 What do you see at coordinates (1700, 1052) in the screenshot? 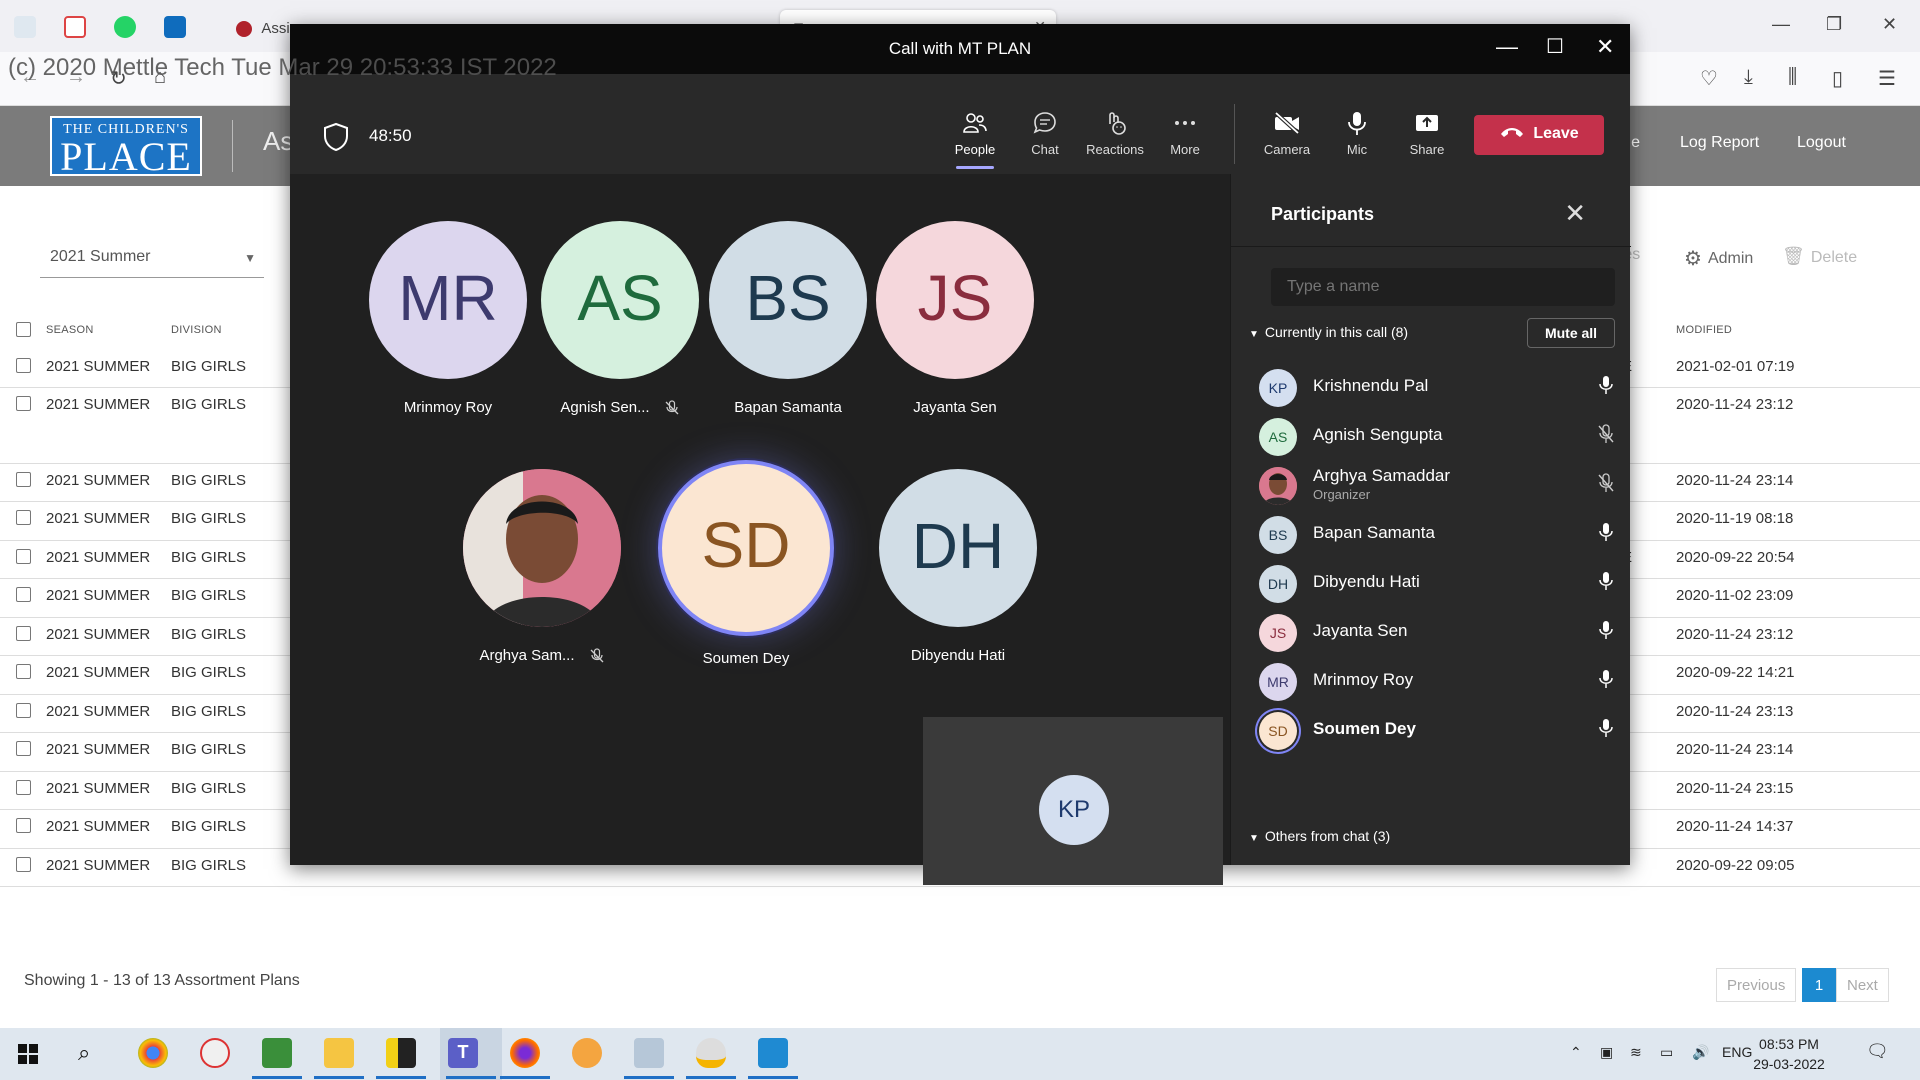
I see `volume-icon: 🔊` at bounding box center [1700, 1052].